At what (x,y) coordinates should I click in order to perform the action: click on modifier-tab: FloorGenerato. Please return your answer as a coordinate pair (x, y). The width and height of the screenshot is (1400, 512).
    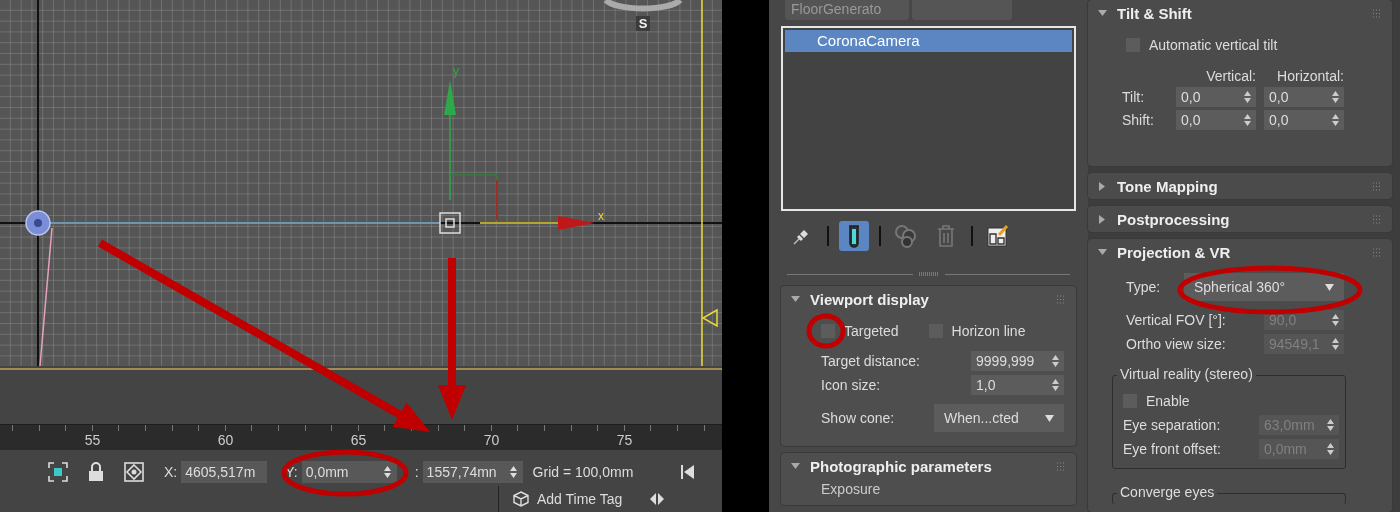
    Looking at the image, I should click on (847, 10).